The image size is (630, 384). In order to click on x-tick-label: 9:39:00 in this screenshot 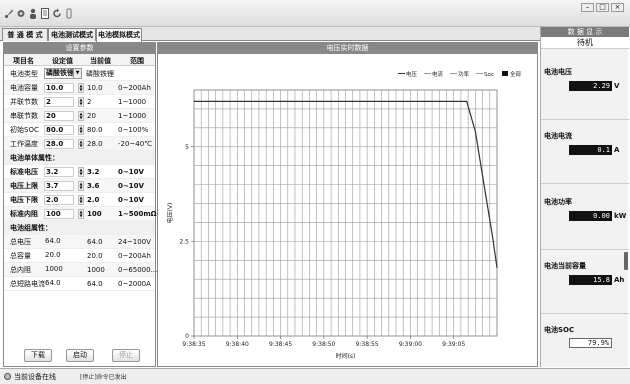, I will do `click(410, 344)`.